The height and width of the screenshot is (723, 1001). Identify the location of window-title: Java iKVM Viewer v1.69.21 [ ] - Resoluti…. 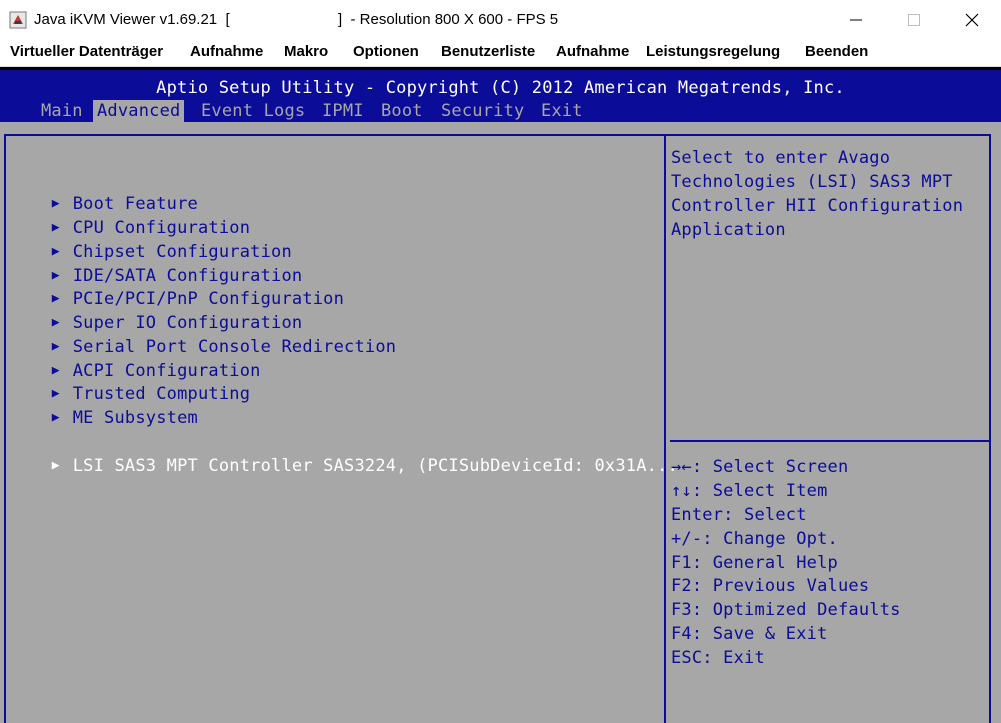
(296, 19).